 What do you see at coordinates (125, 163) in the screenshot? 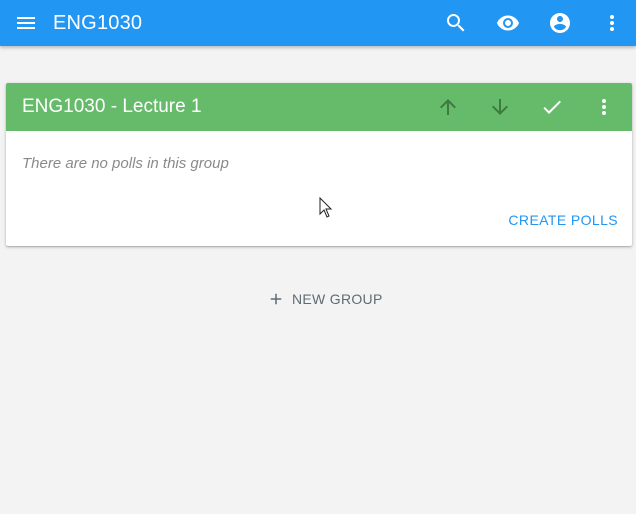
I see `empty-polls-message: There are no polls in this group` at bounding box center [125, 163].